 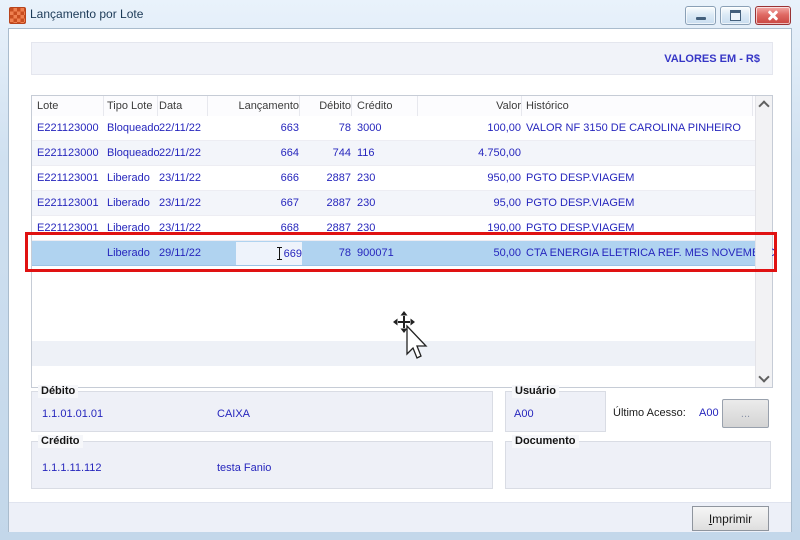 What do you see at coordinates (289, 228) in the screenshot?
I see `cell-lancamento: 668` at bounding box center [289, 228].